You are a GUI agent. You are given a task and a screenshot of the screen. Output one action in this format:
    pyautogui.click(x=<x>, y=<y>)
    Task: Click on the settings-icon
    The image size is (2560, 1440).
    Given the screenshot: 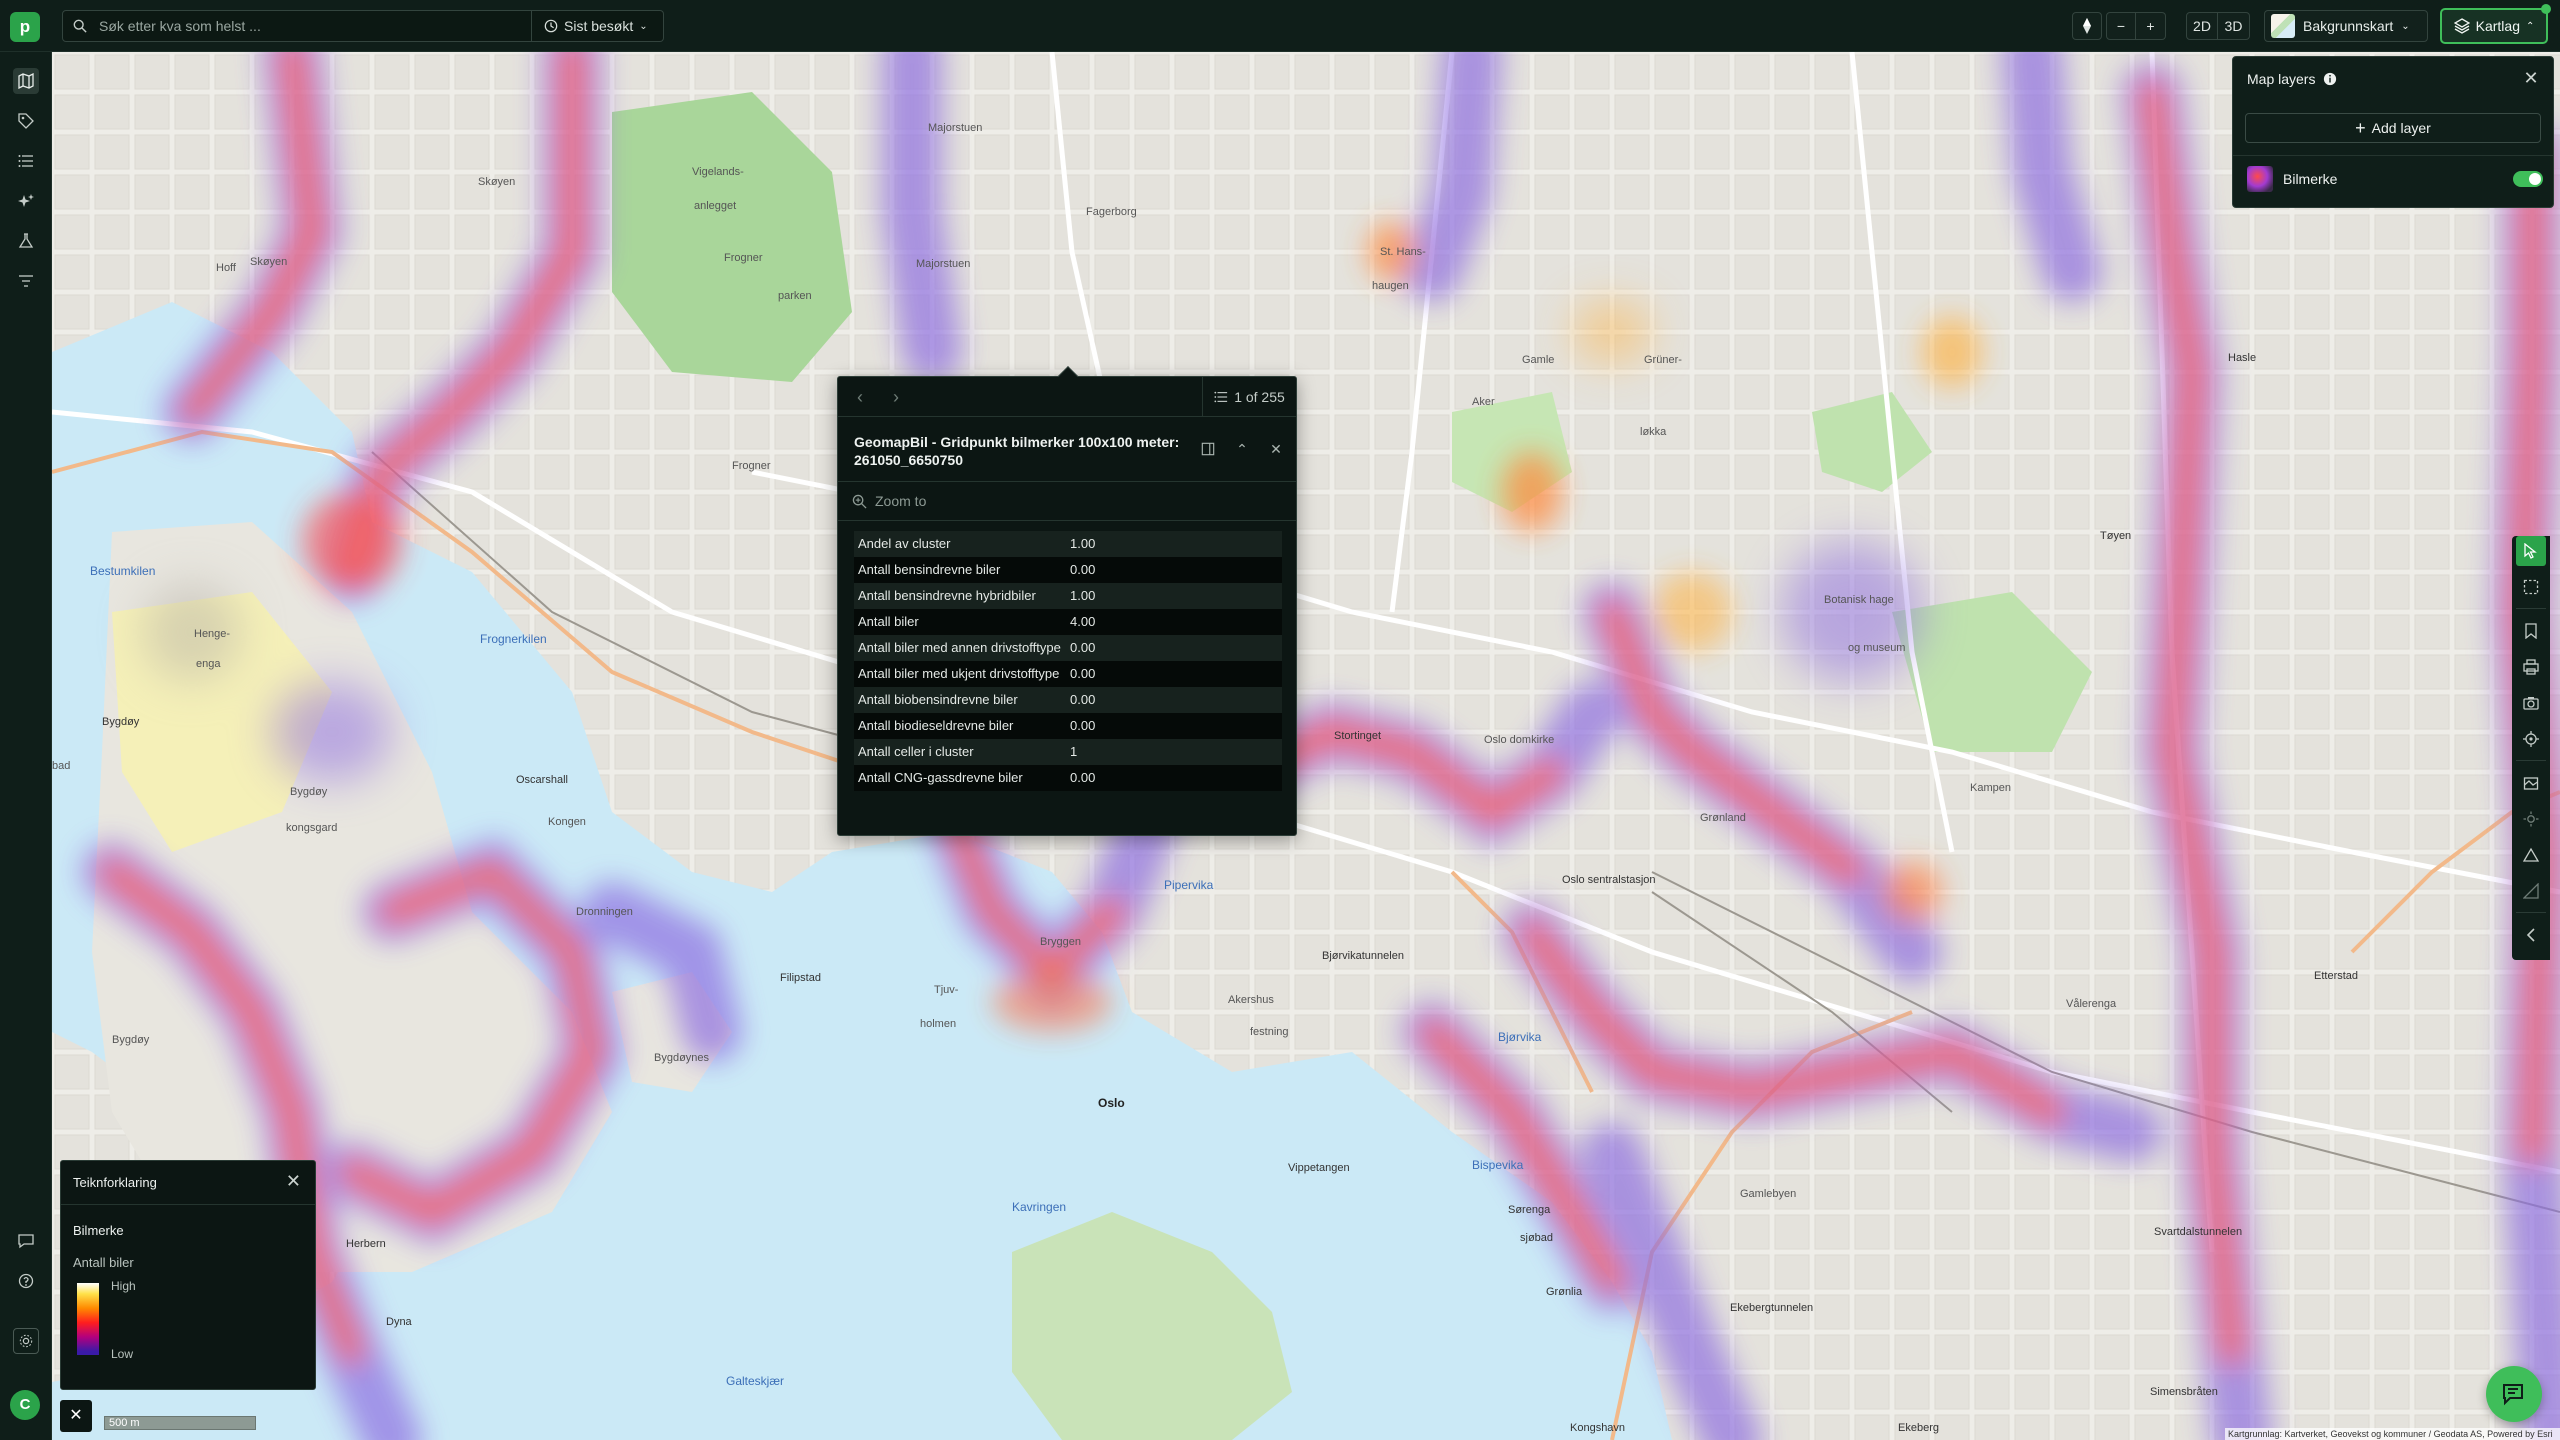 What is the action you would take?
    pyautogui.click(x=26, y=1341)
    